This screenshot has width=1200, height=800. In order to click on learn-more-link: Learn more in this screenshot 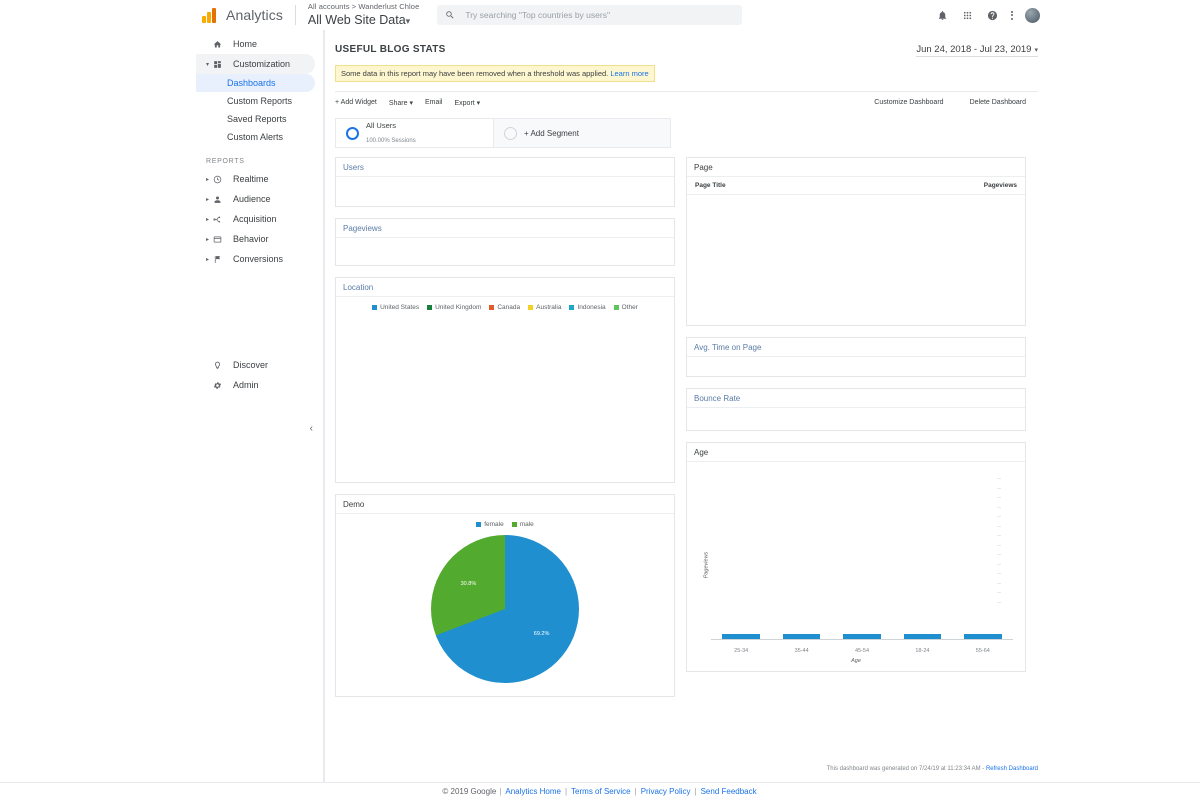, I will do `click(629, 73)`.